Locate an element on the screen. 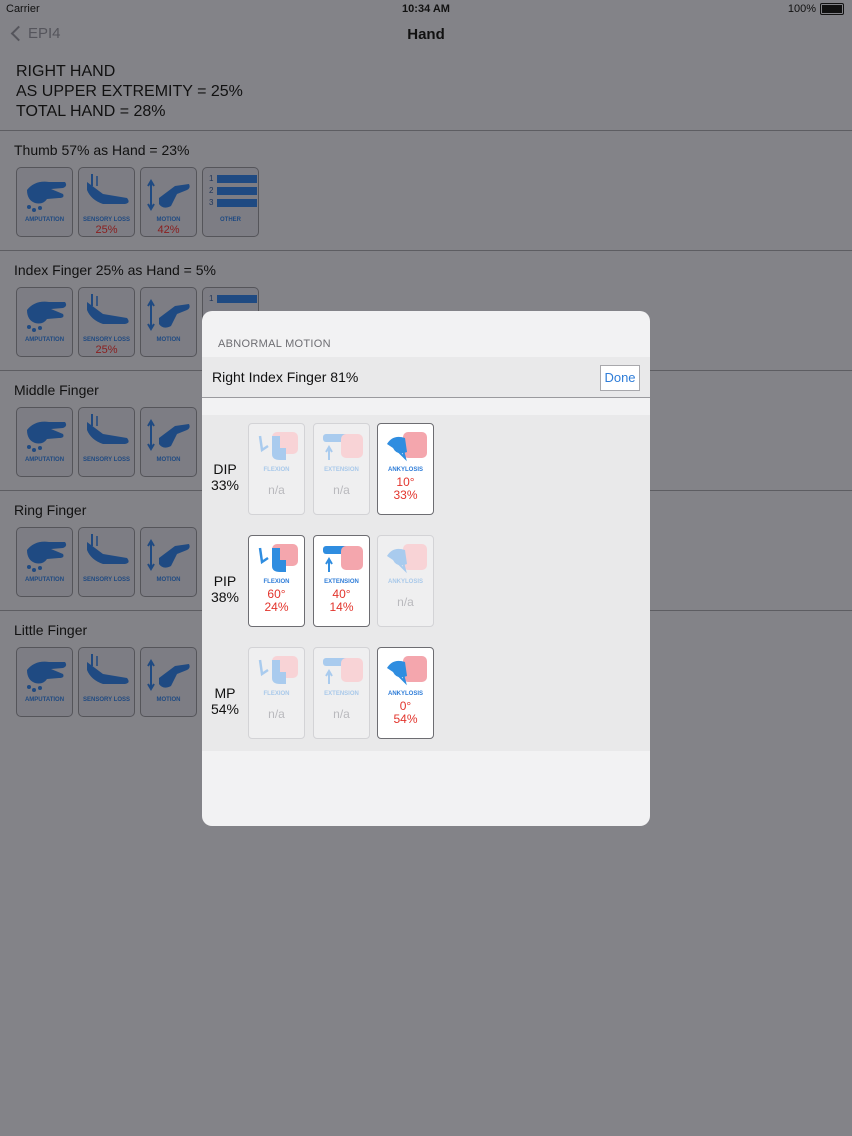  pip-flexion-tile: FLEXION 60° 24% is located at coordinates (276, 581).